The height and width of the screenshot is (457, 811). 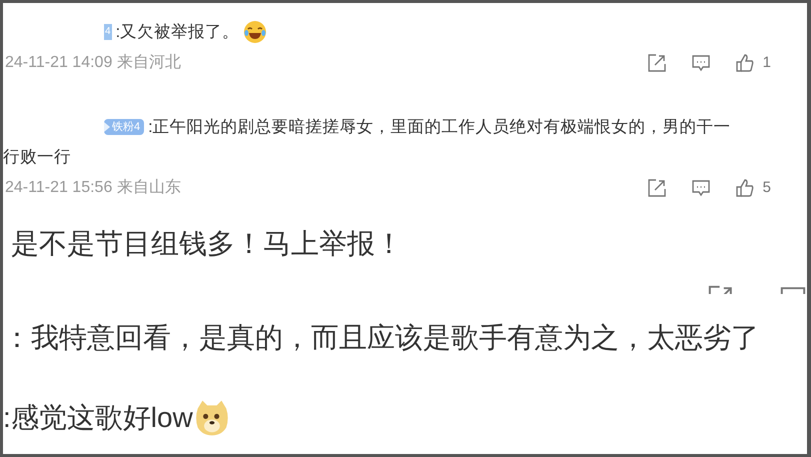 What do you see at coordinates (766, 188) in the screenshot?
I see `like-count: 5` at bounding box center [766, 188].